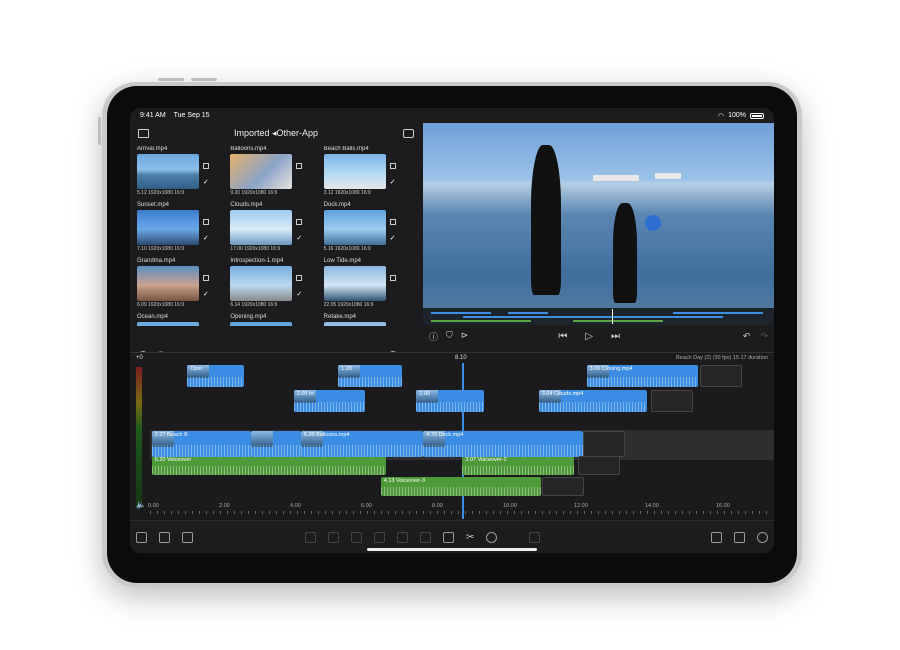  I want to click on browser-clip: Dock.mp4 5.16 1920x1080 16:9 ✓, so click(370, 227).